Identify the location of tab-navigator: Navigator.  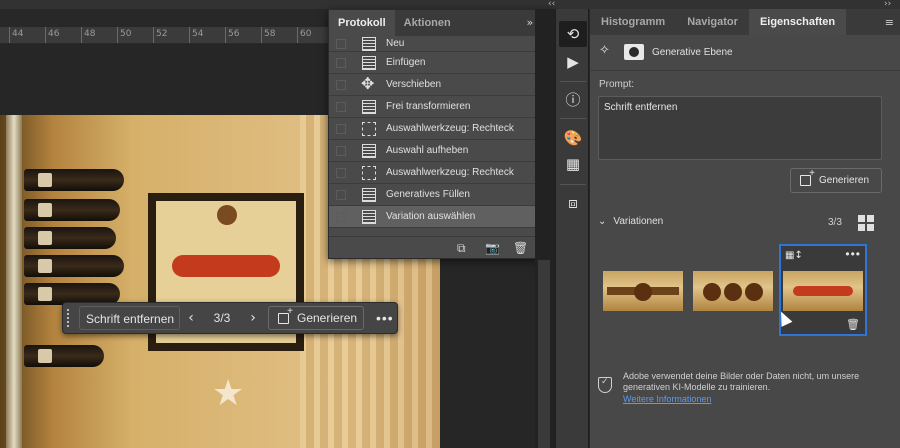
(712, 22).